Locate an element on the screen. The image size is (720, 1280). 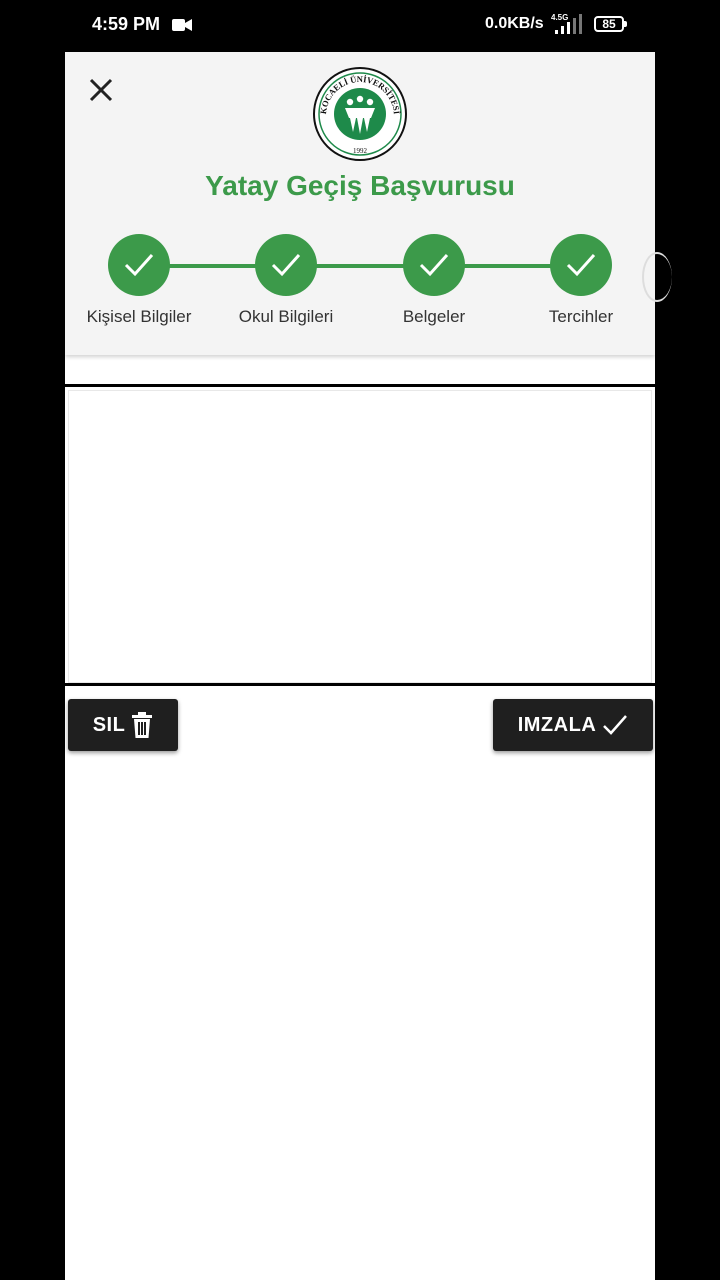
step-4-indicator is located at coordinates (581, 265).